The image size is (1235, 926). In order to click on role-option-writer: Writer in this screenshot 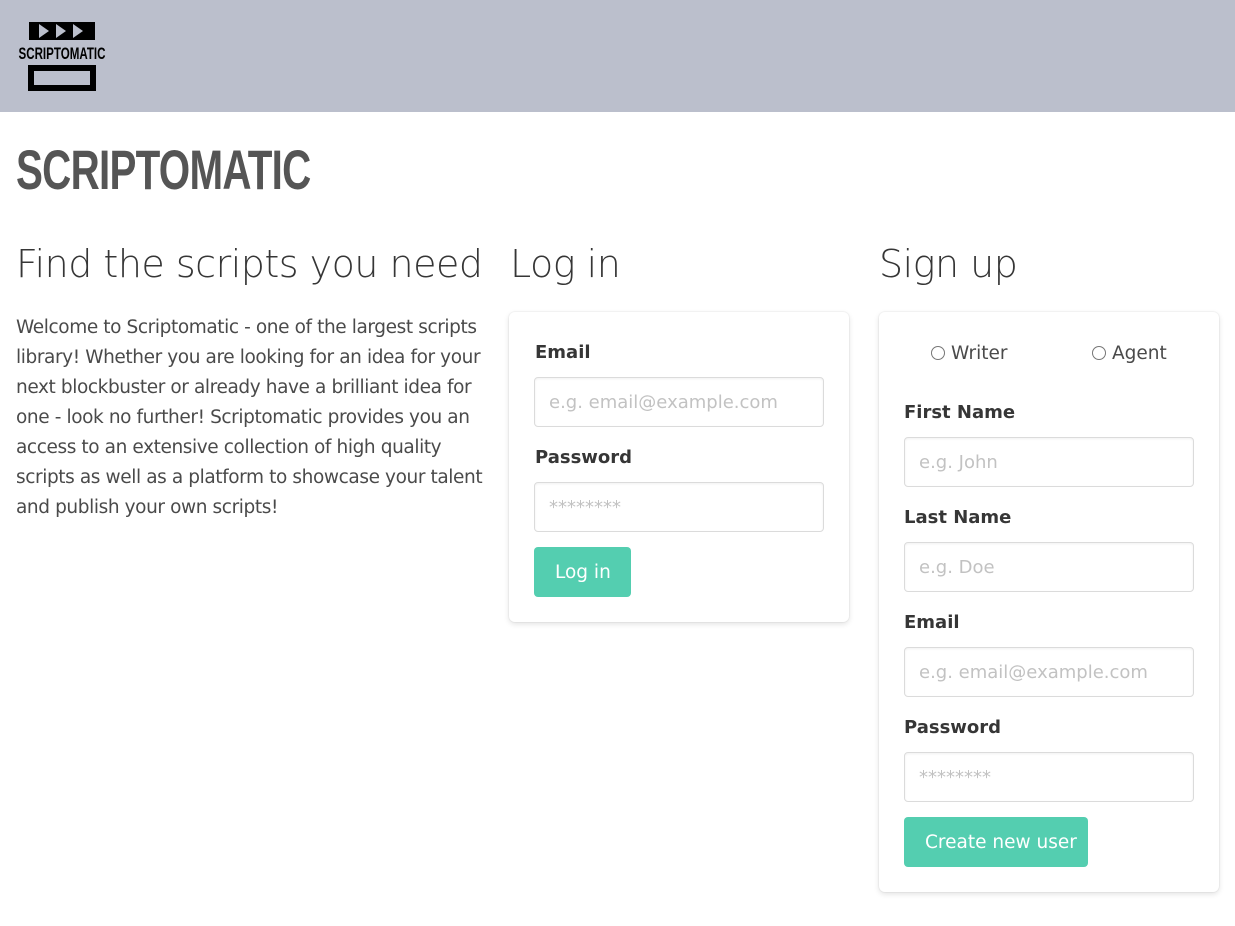, I will do `click(969, 353)`.